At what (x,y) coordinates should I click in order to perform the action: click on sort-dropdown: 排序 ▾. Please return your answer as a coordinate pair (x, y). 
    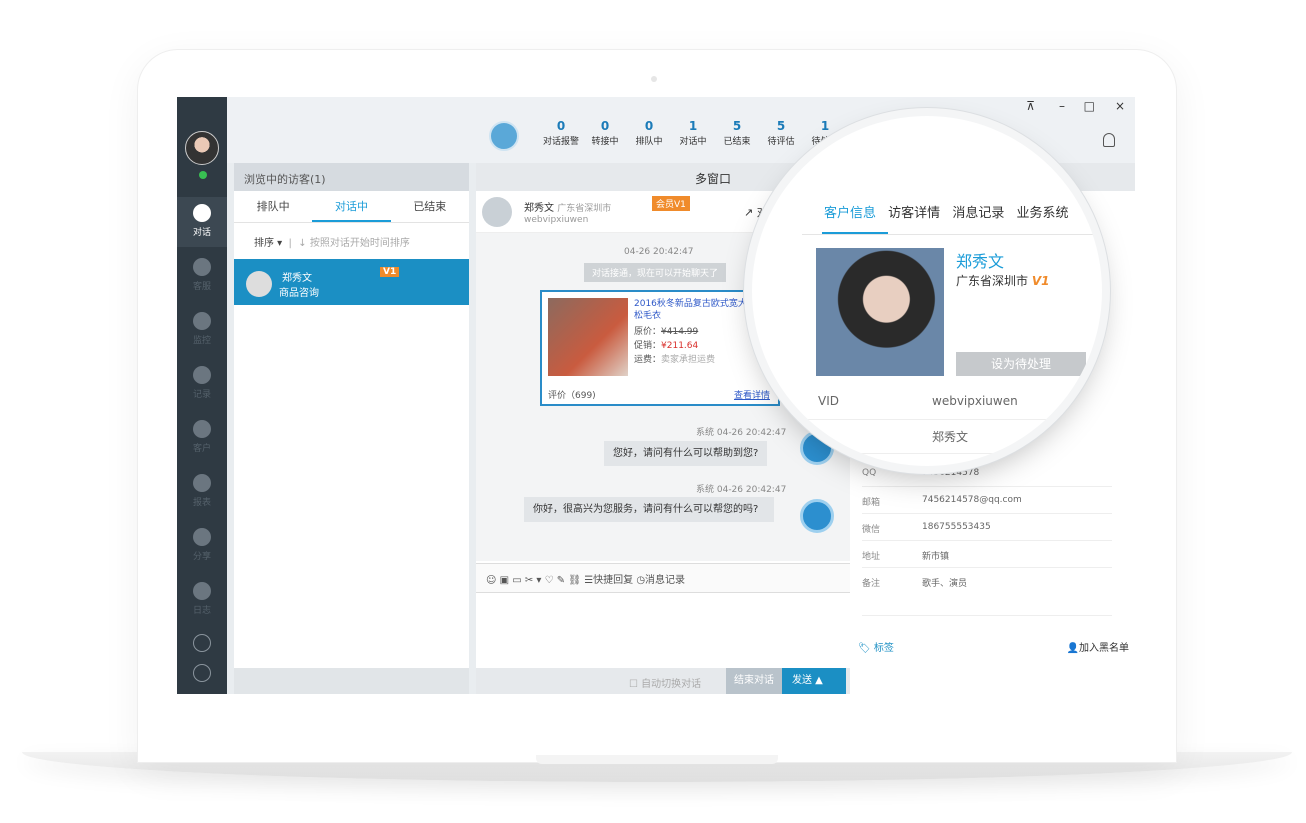
    Looking at the image, I should click on (268, 243).